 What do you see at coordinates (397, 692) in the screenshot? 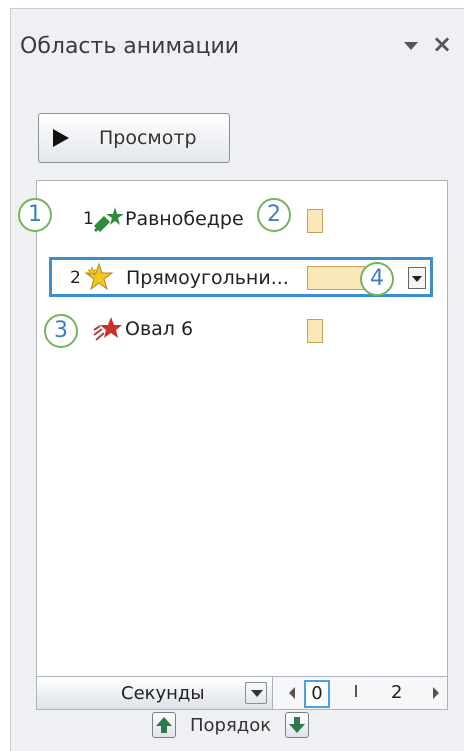
I see `timeline-end: 2` at bounding box center [397, 692].